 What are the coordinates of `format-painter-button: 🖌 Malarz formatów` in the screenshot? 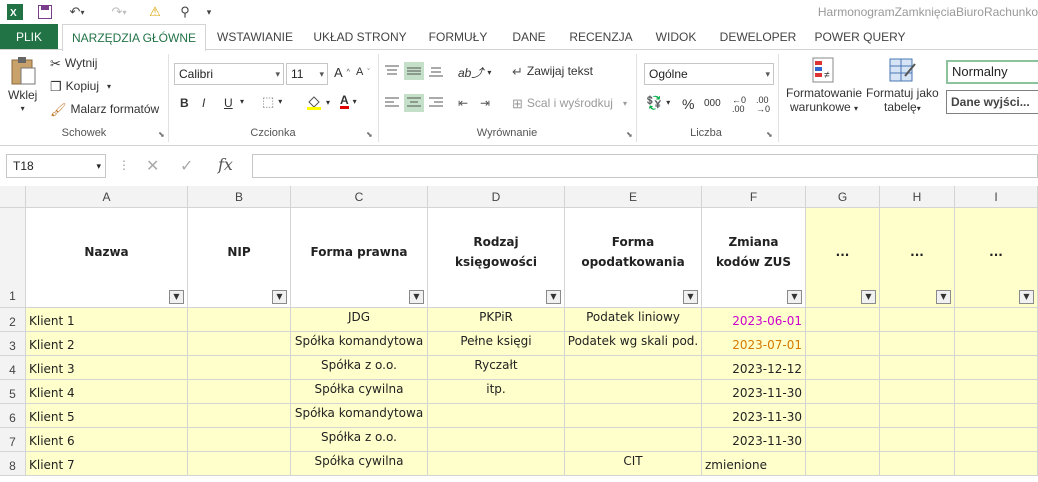 It's located at (104, 109).